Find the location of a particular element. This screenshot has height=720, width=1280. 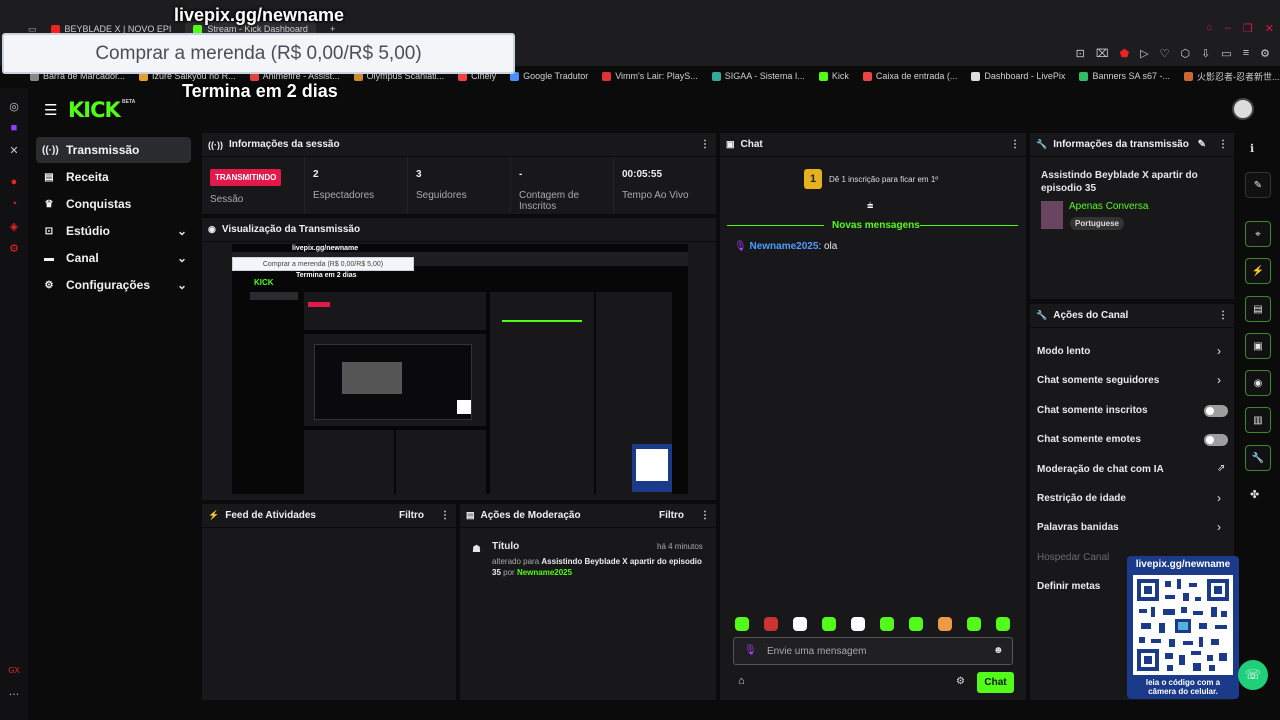

preview-live-badge is located at coordinates (319, 304).